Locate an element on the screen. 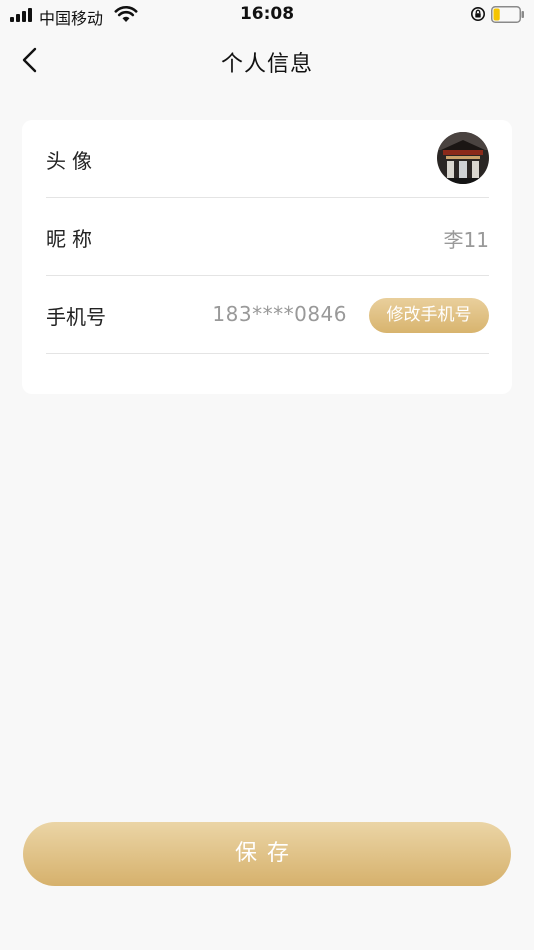  avatar is located at coordinates (463, 158).